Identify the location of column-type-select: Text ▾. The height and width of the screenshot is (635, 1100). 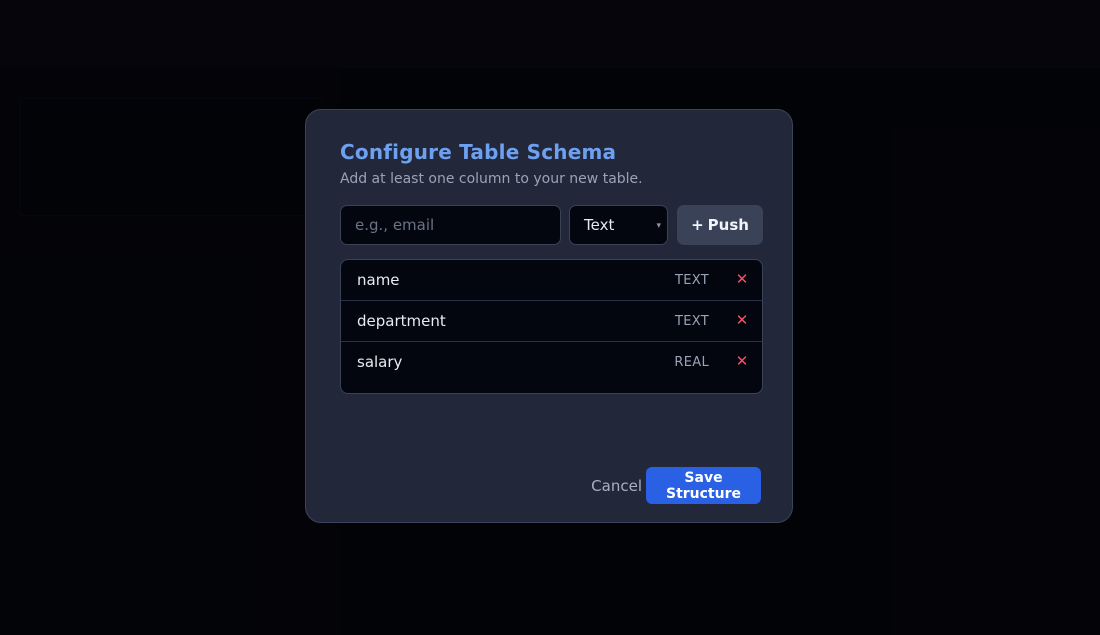
(618, 225).